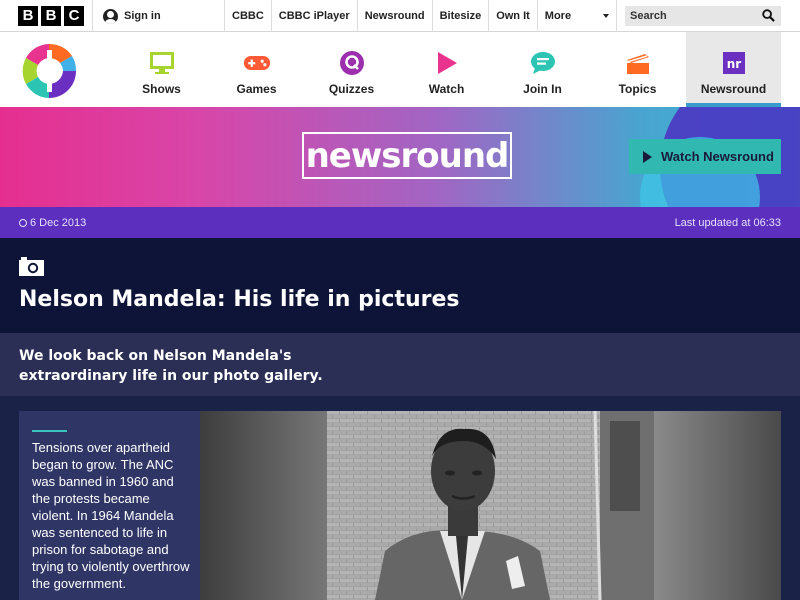  I want to click on more-label: More, so click(558, 16).